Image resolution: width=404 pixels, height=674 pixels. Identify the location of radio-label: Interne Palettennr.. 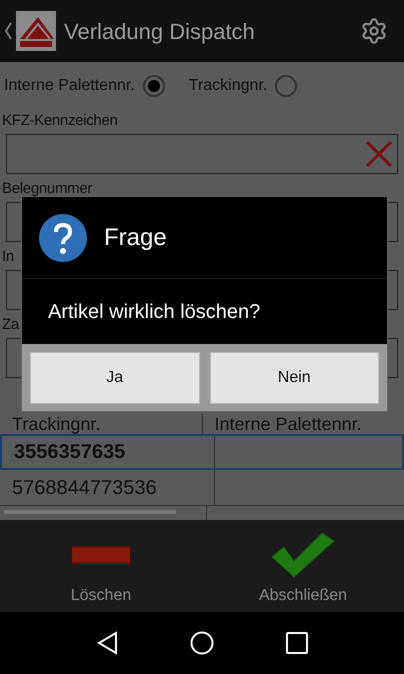
(69, 86).